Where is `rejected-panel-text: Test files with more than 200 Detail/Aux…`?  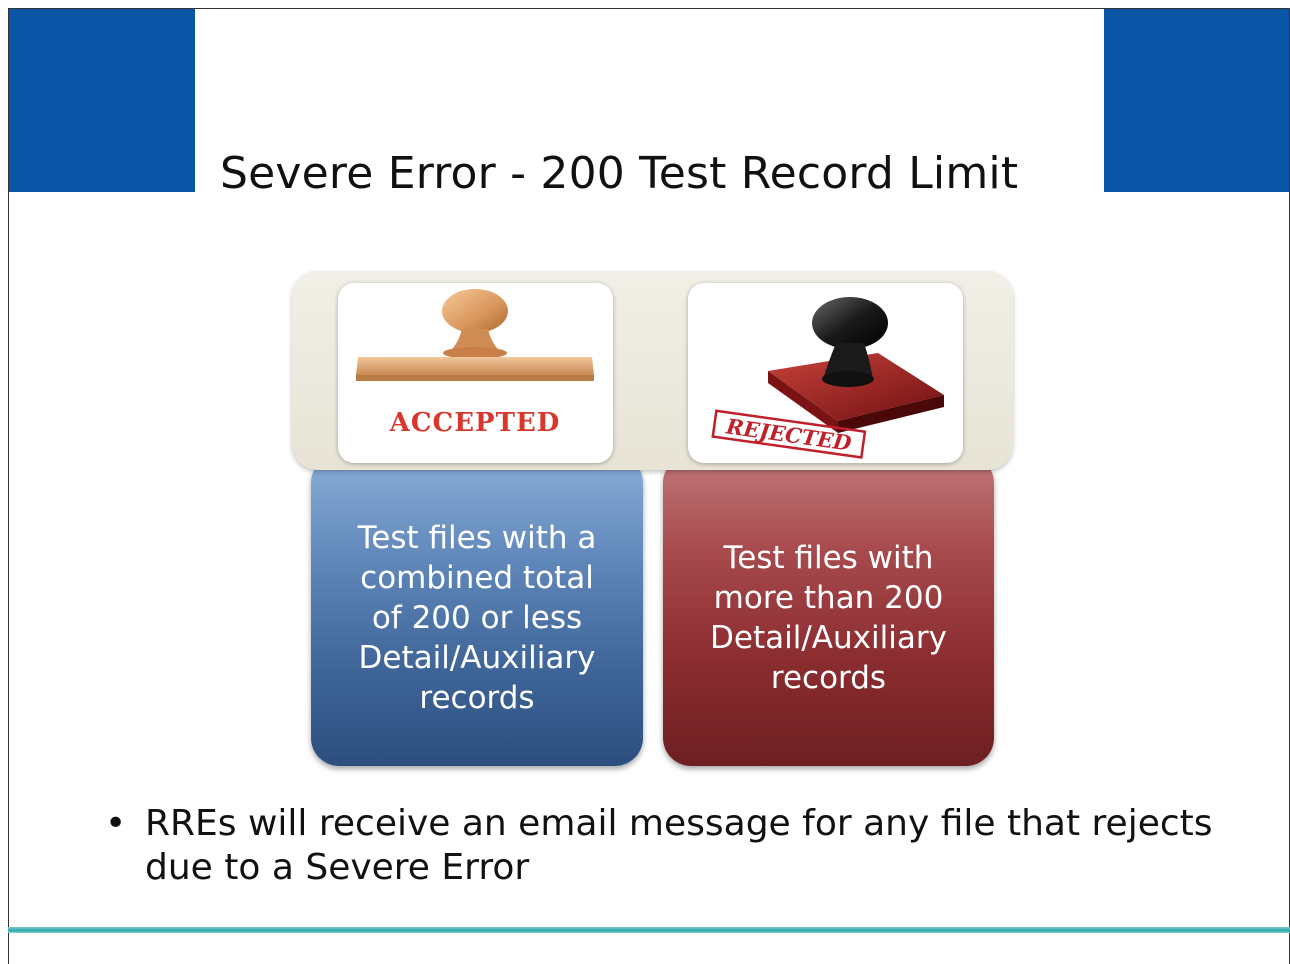
rejected-panel-text: Test files with more than 200 Detail/Aux… is located at coordinates (828, 617).